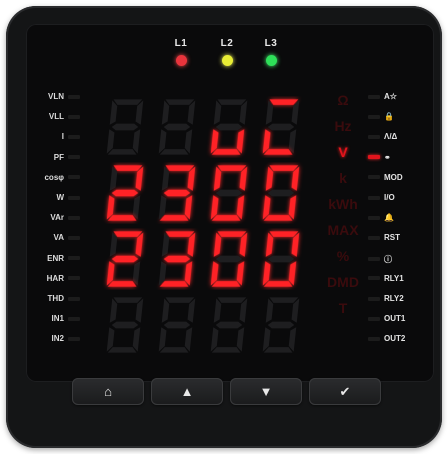 This screenshot has width=448, height=454. Describe the element at coordinates (395, 339) in the screenshot. I see `function-text: OUT2` at that location.